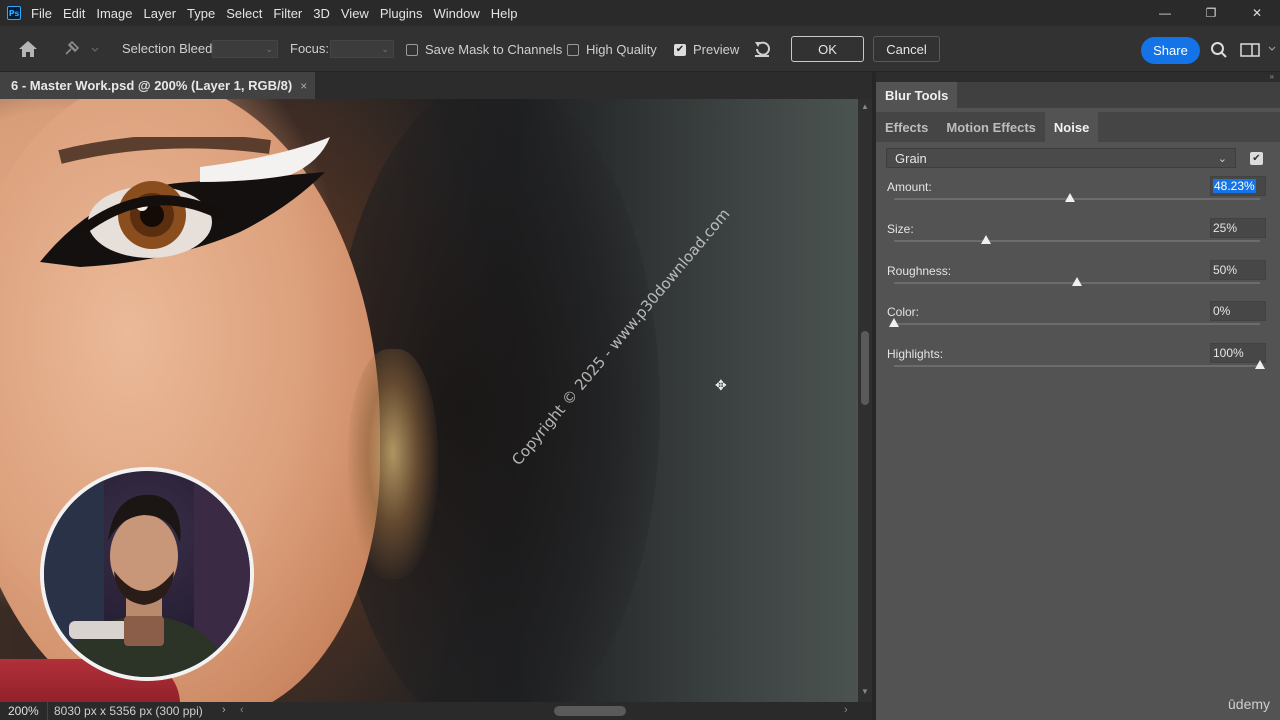  What do you see at coordinates (919, 271) in the screenshot?
I see `roughness-label: Roughness:` at bounding box center [919, 271].